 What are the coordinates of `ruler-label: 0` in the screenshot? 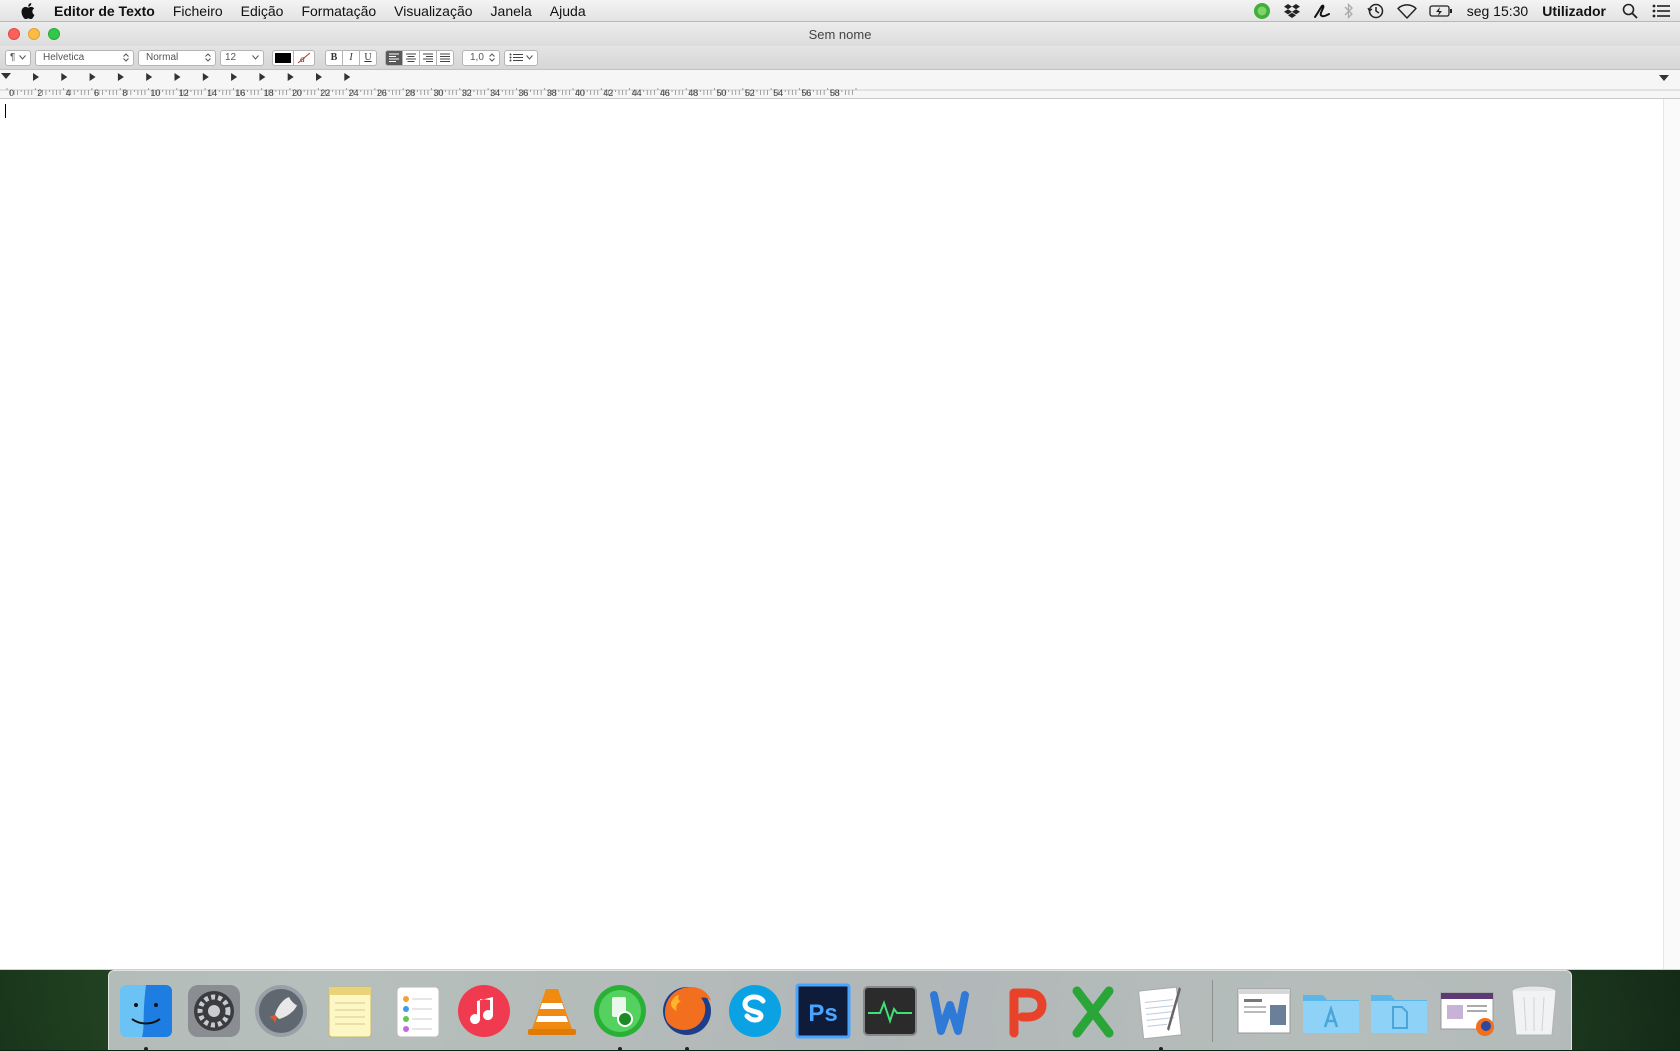 It's located at (11, 93).